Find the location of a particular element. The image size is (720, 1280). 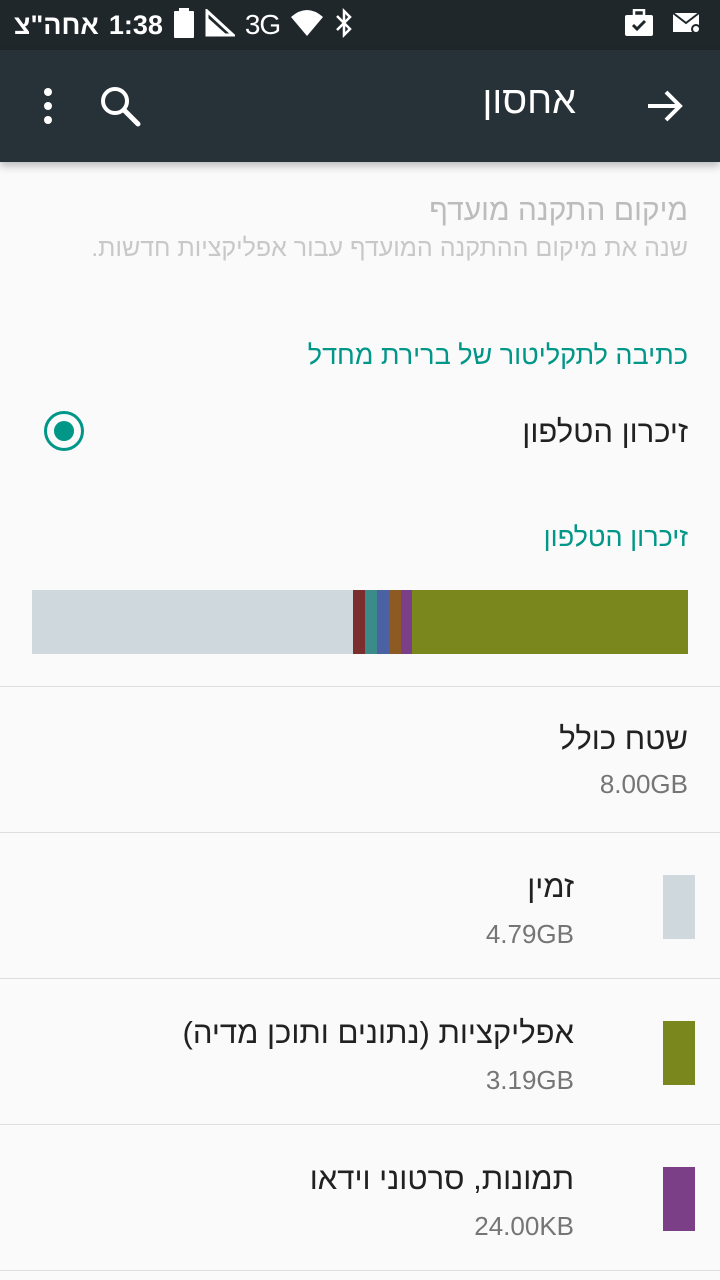

status-bar-left: אחה"צ 1:38 3G is located at coordinates (184, 25).